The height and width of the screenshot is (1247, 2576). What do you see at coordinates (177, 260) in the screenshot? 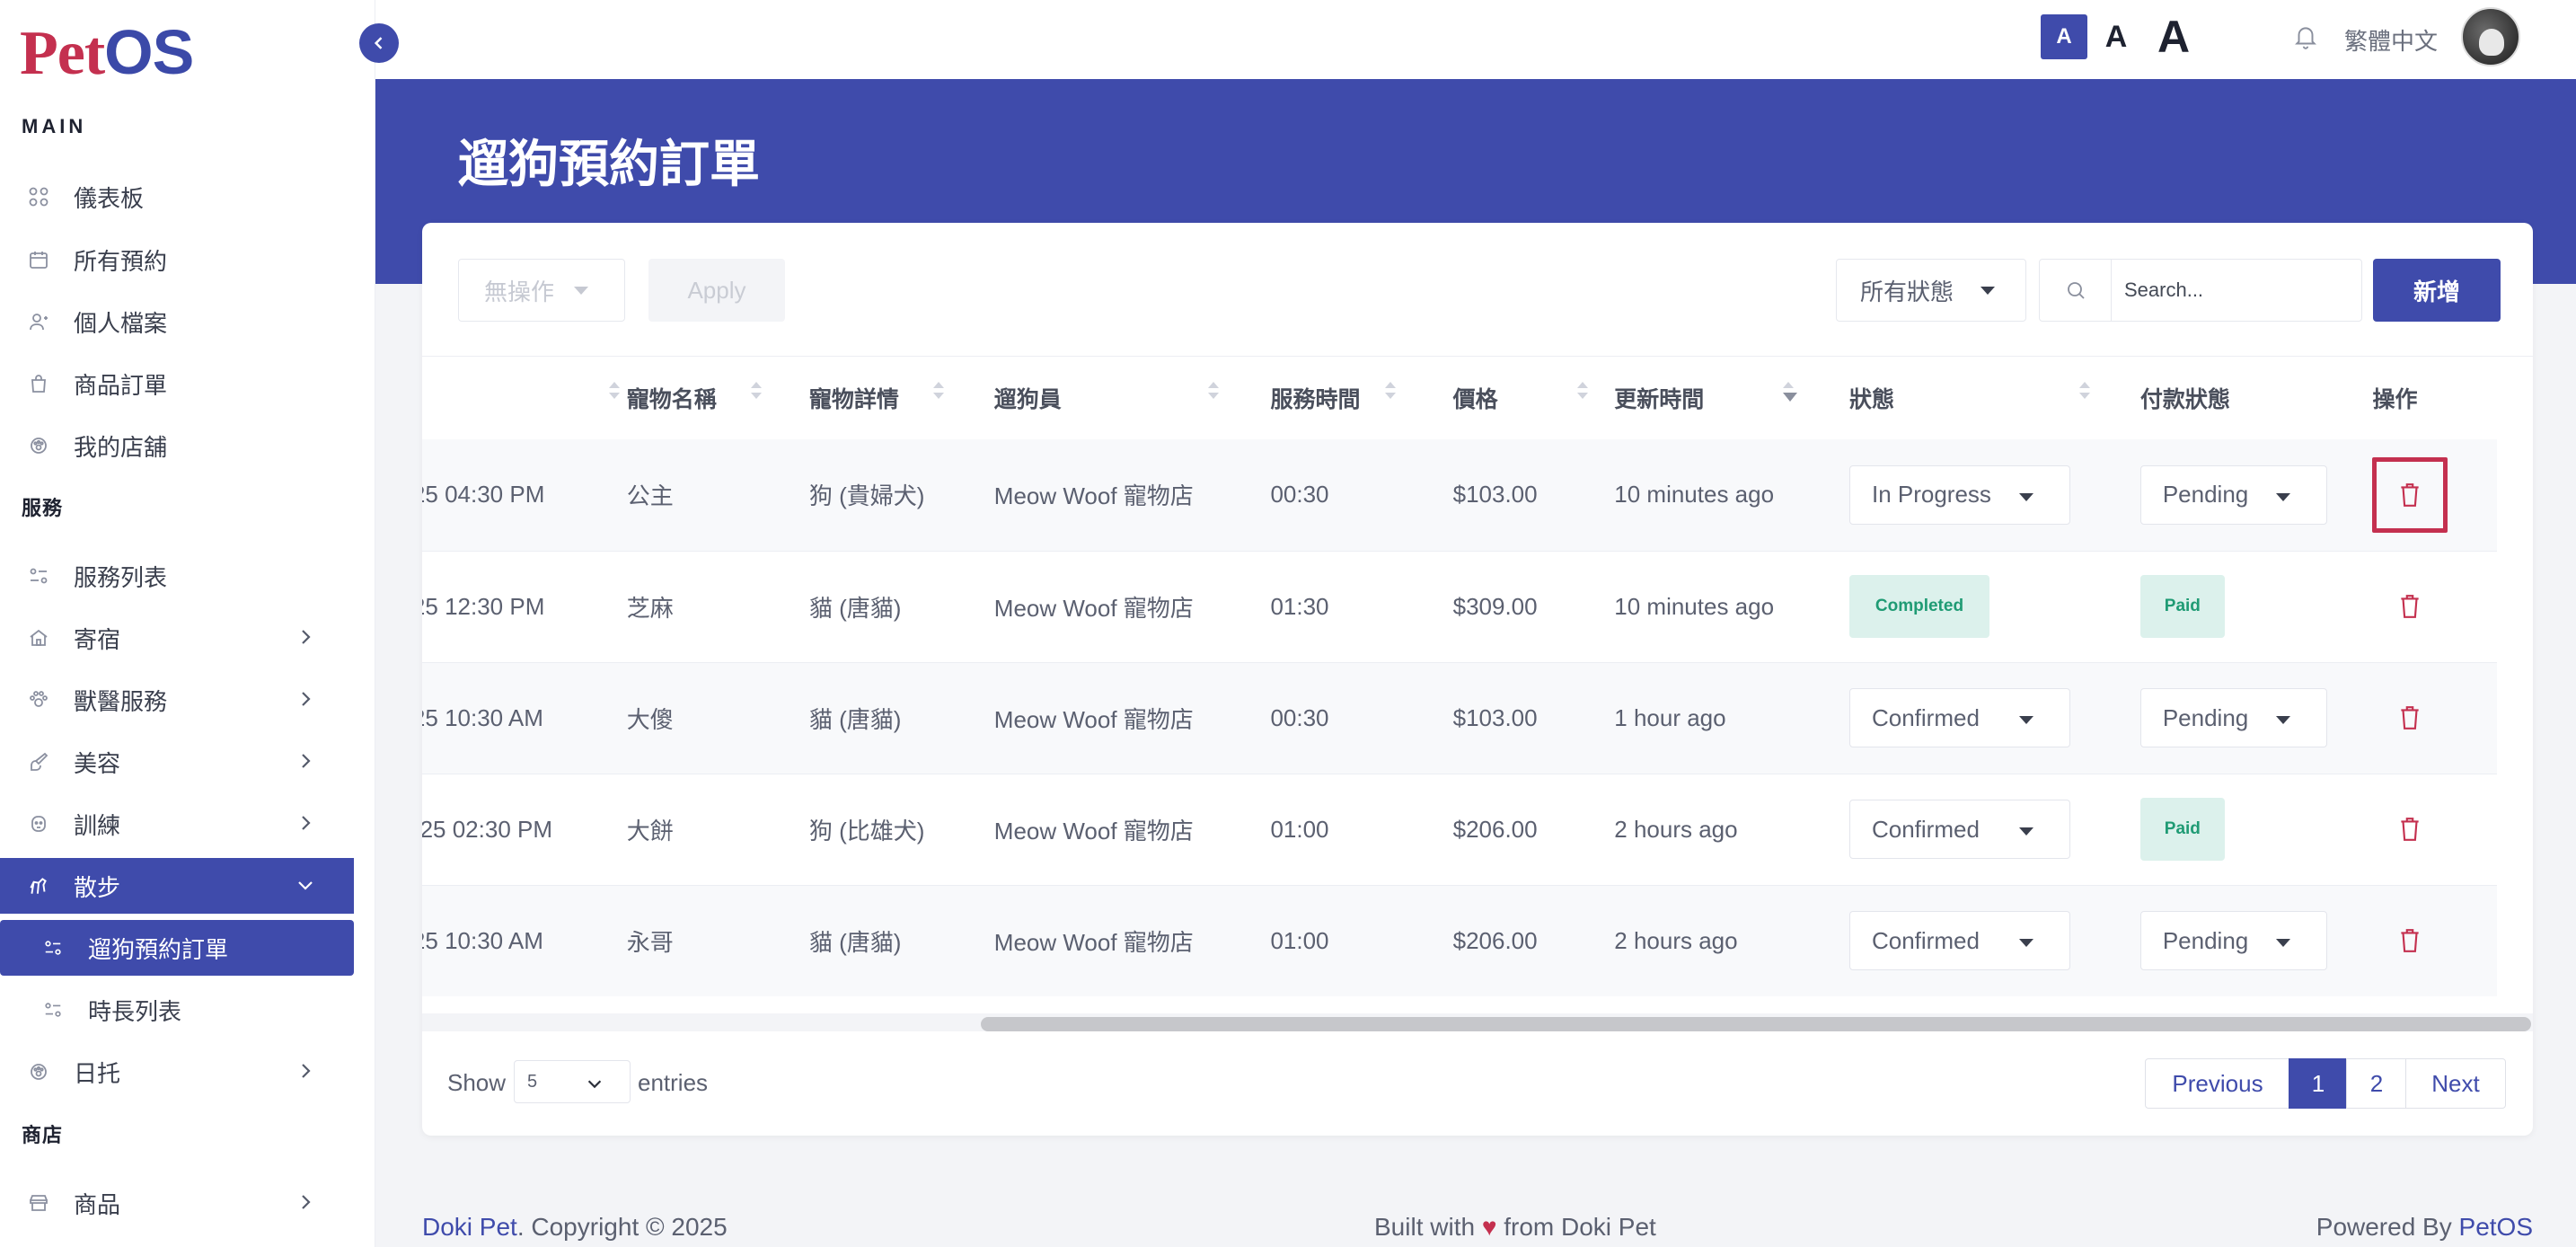
I see `sidebar-item-all-bookings: 所有預約` at bounding box center [177, 260].